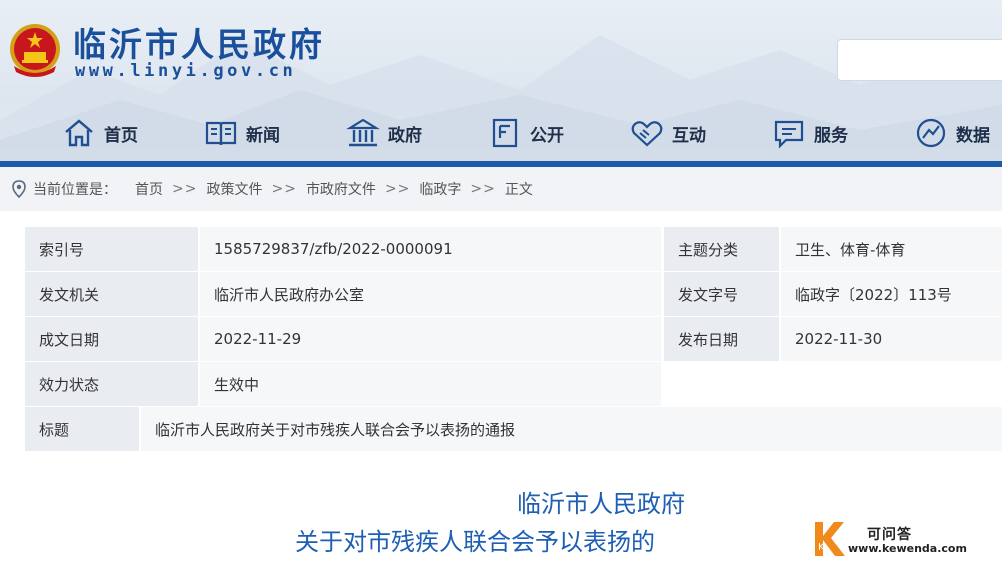 The image size is (1002, 568). I want to click on handshake-icon, so click(647, 134).